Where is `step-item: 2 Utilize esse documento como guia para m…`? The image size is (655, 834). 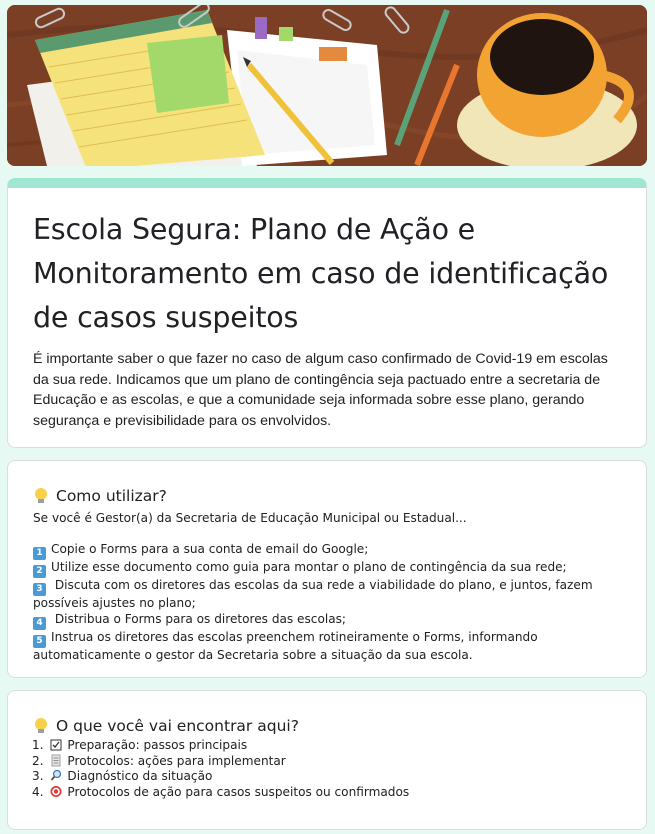
step-item: 2 Utilize esse documento como guia para m… is located at coordinates (333, 569).